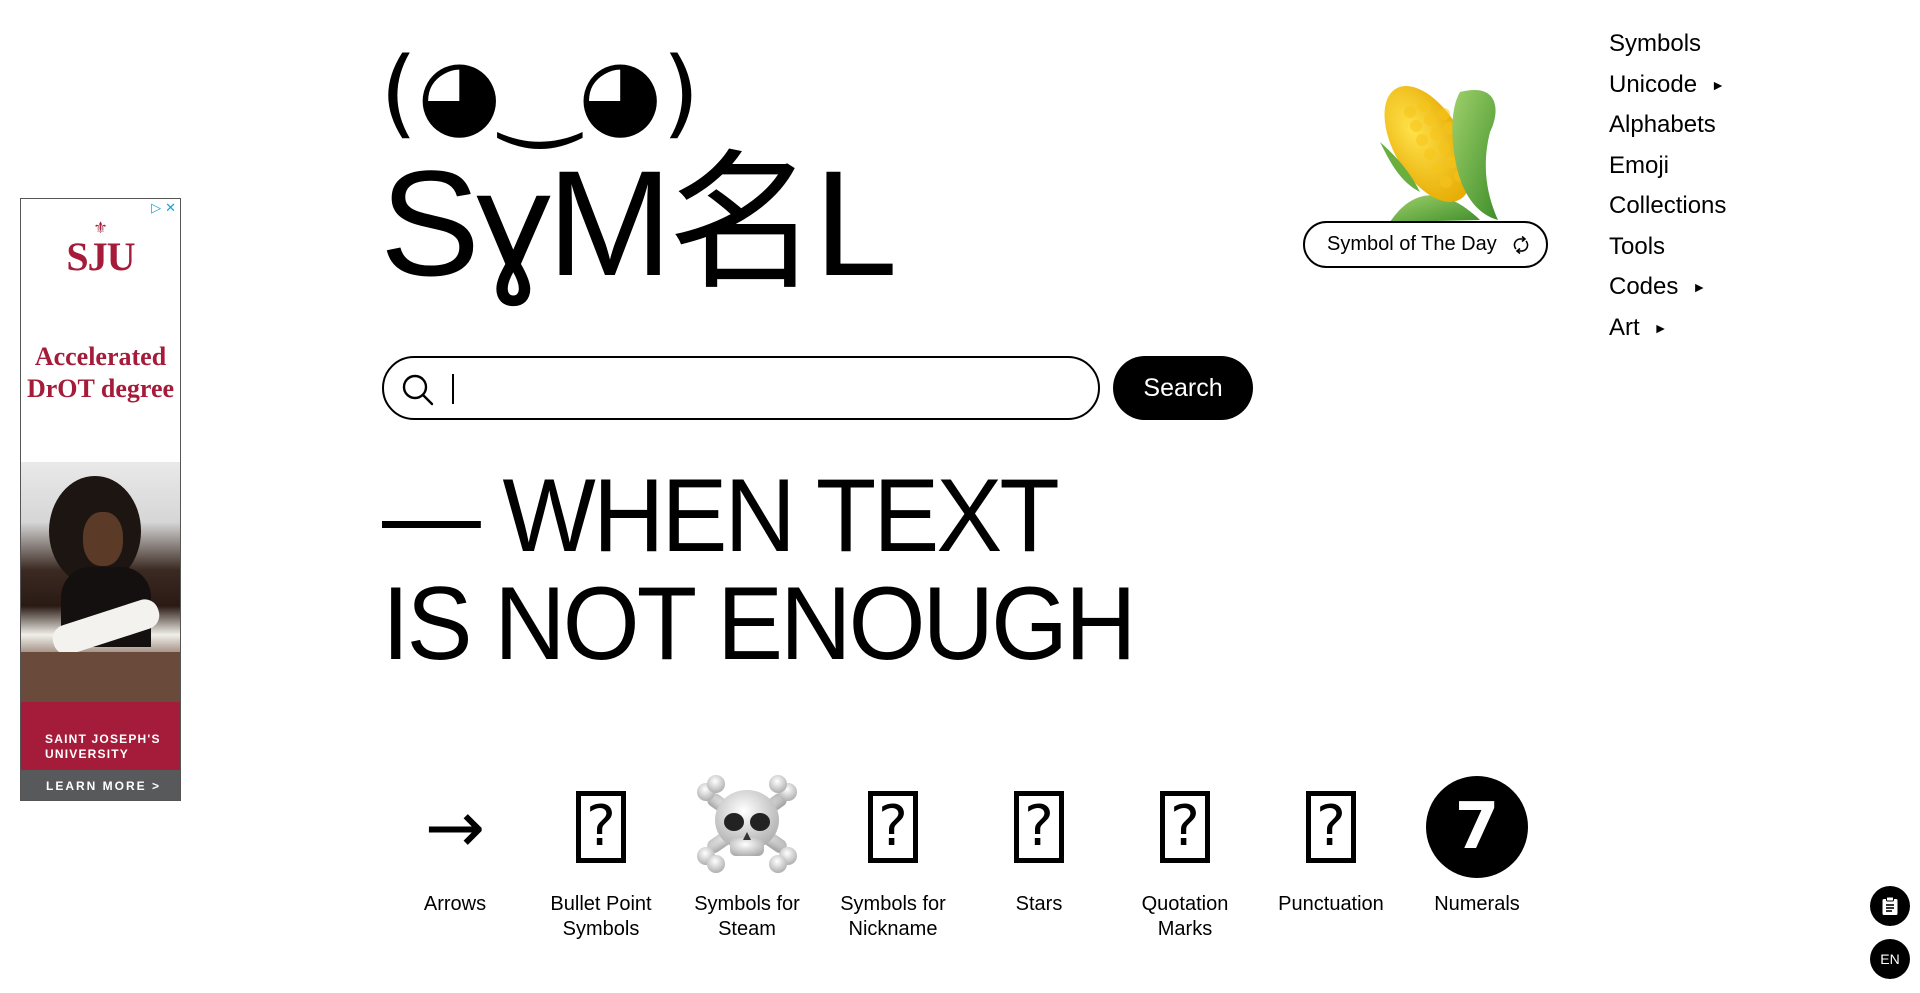  I want to click on category-label: Numerals, so click(1477, 904).